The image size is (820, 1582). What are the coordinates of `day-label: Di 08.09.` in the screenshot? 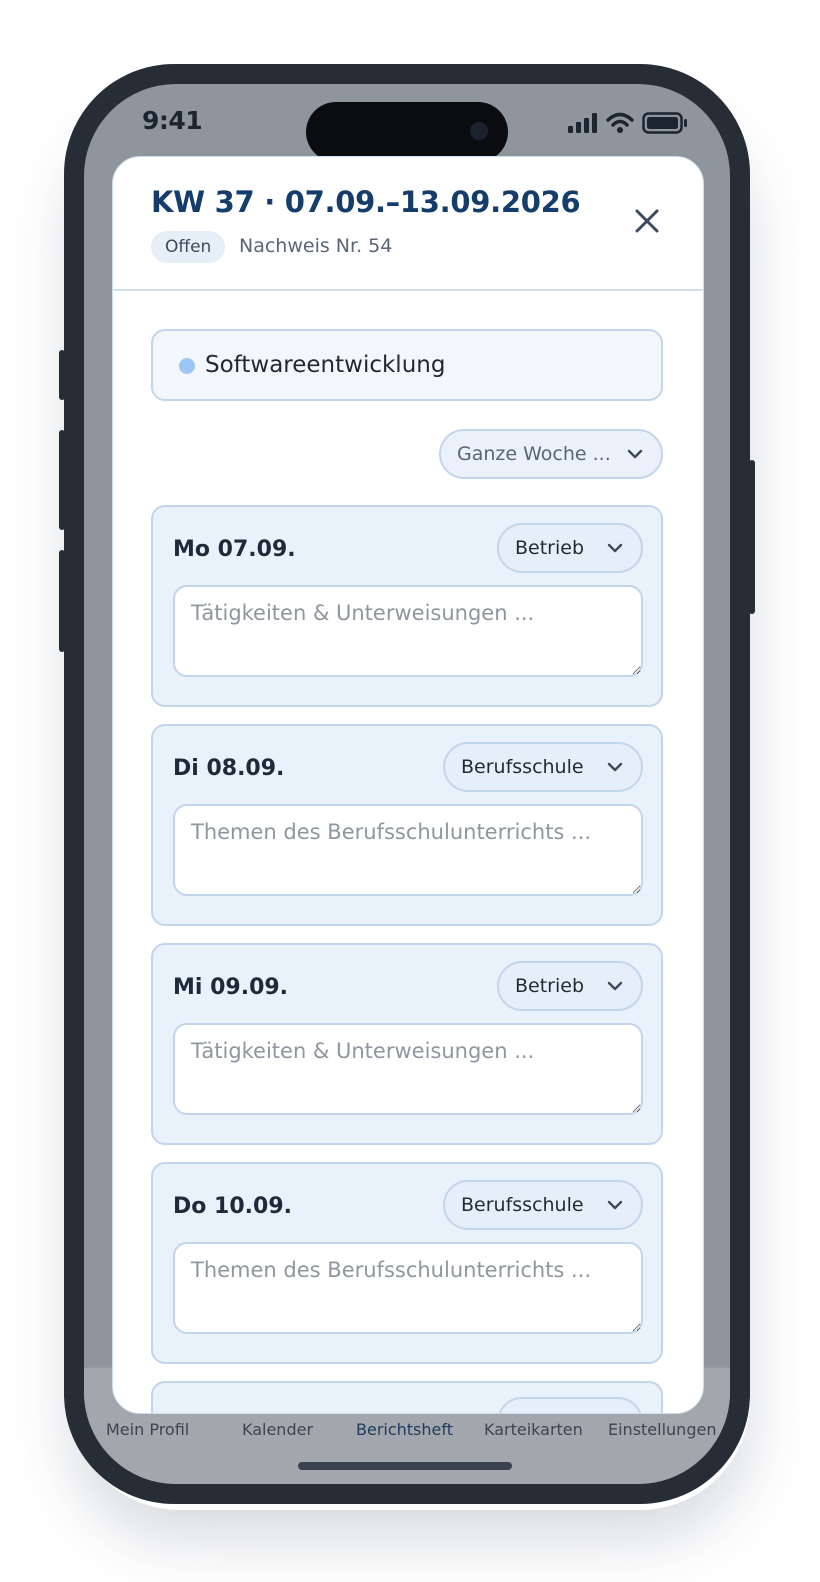 It's located at (229, 768).